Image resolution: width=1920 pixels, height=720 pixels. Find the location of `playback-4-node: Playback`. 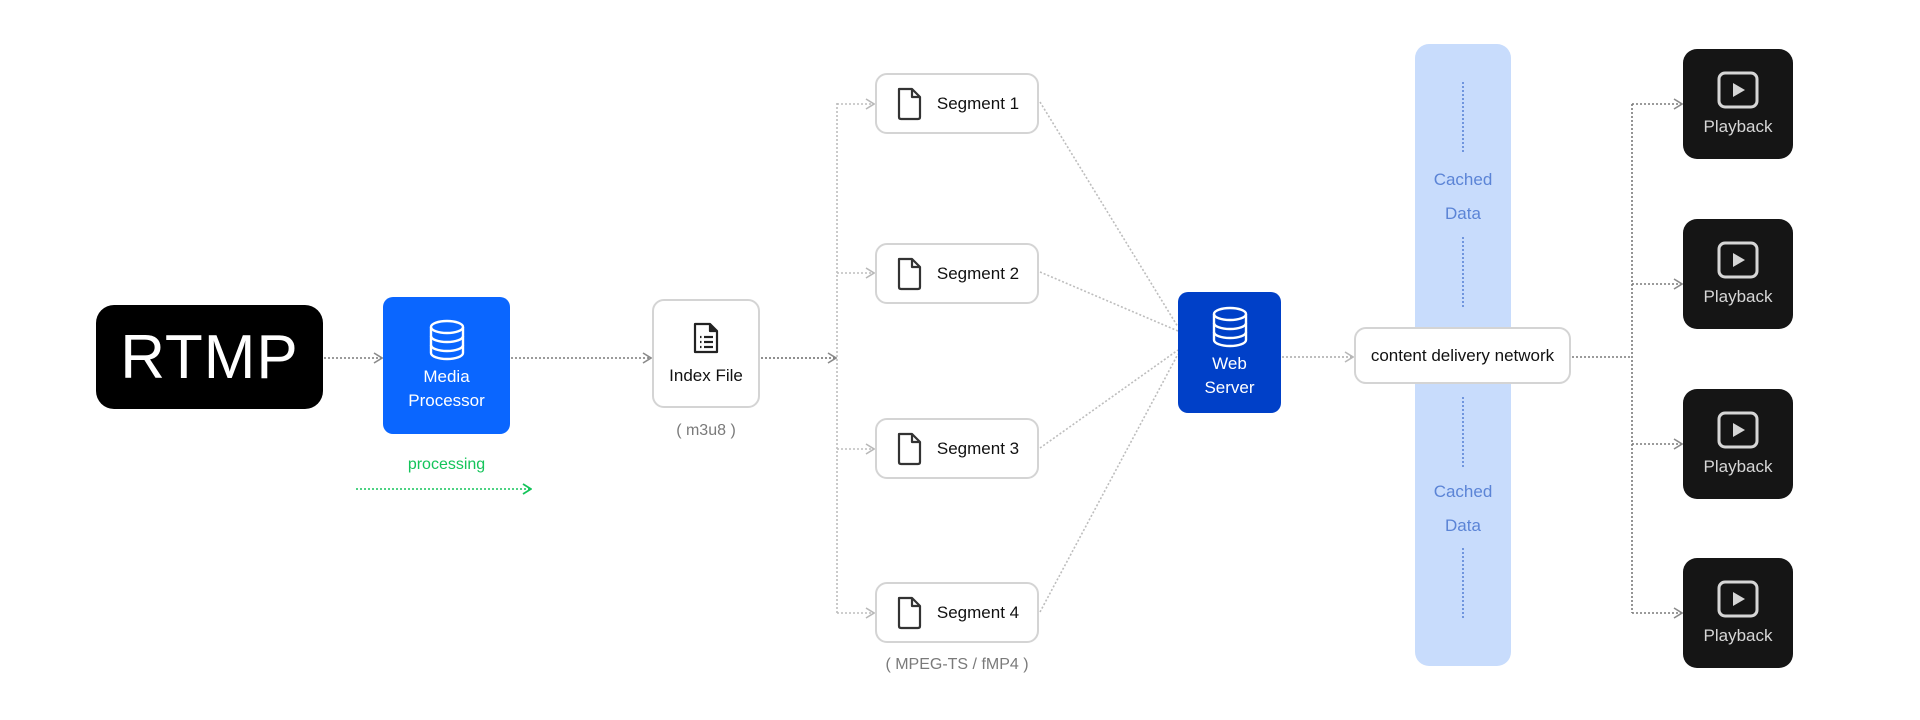

playback-4-node: Playback is located at coordinates (1738, 613).